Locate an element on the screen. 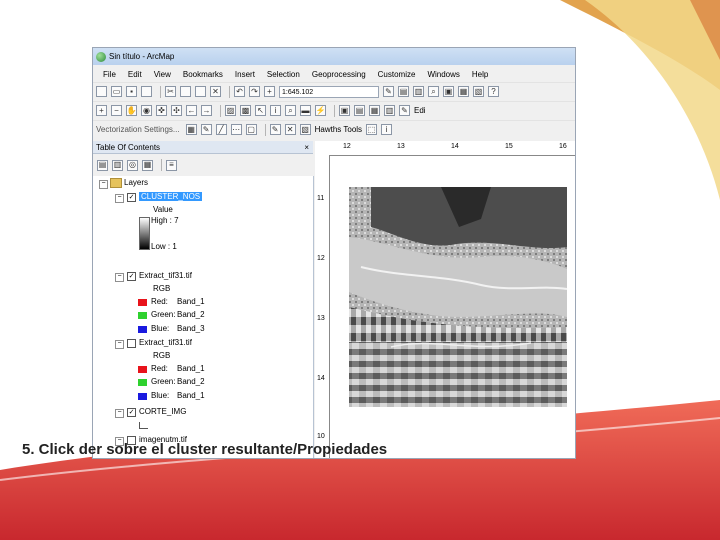 This screenshot has width=720, height=540. save-icon: ▪ is located at coordinates (131, 91).